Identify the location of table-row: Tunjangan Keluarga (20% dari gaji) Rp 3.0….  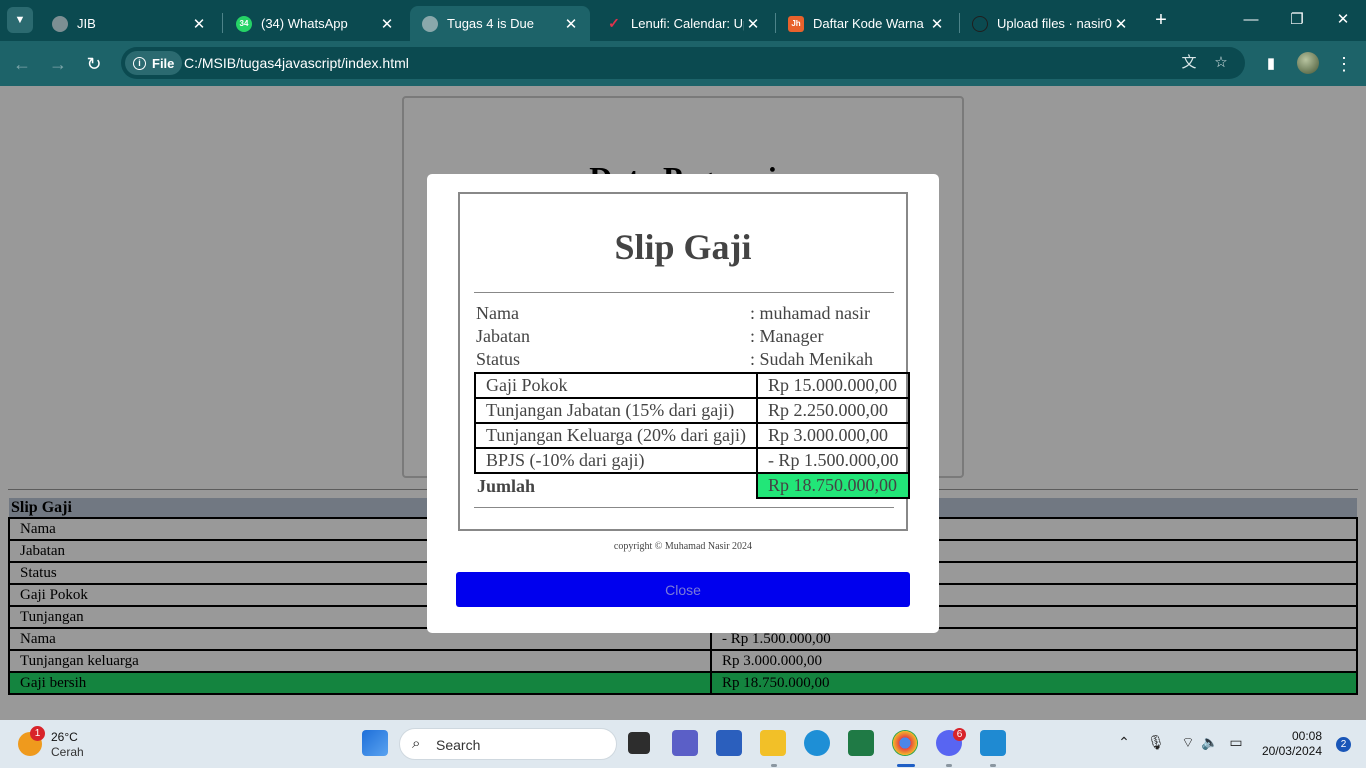
(692, 435).